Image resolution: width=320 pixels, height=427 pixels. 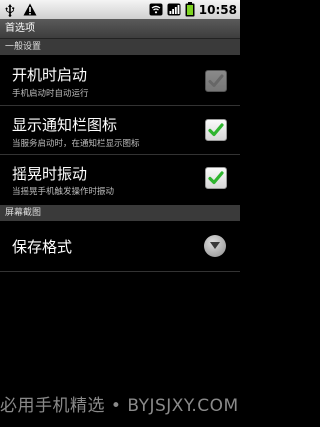 I want to click on warning-icon, so click(x=30, y=9).